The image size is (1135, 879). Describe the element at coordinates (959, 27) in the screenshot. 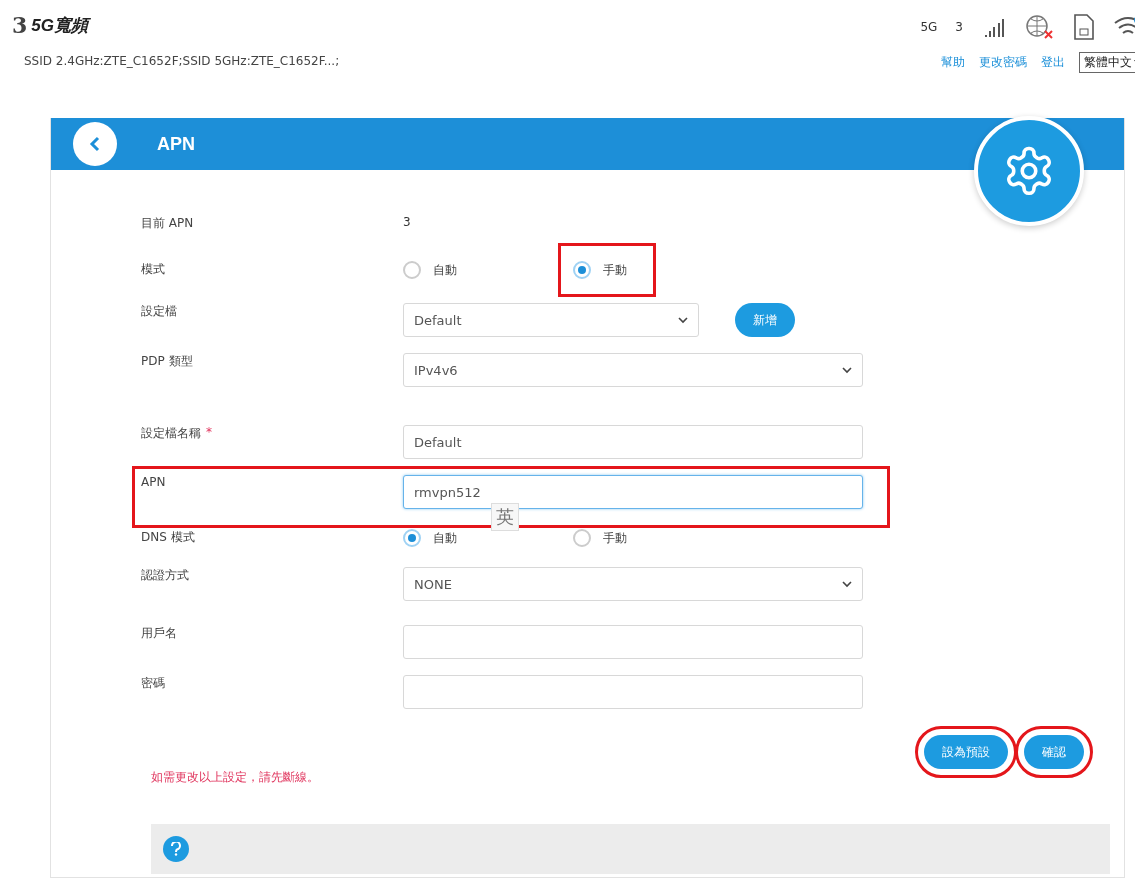

I see `signal-label: 3` at that location.